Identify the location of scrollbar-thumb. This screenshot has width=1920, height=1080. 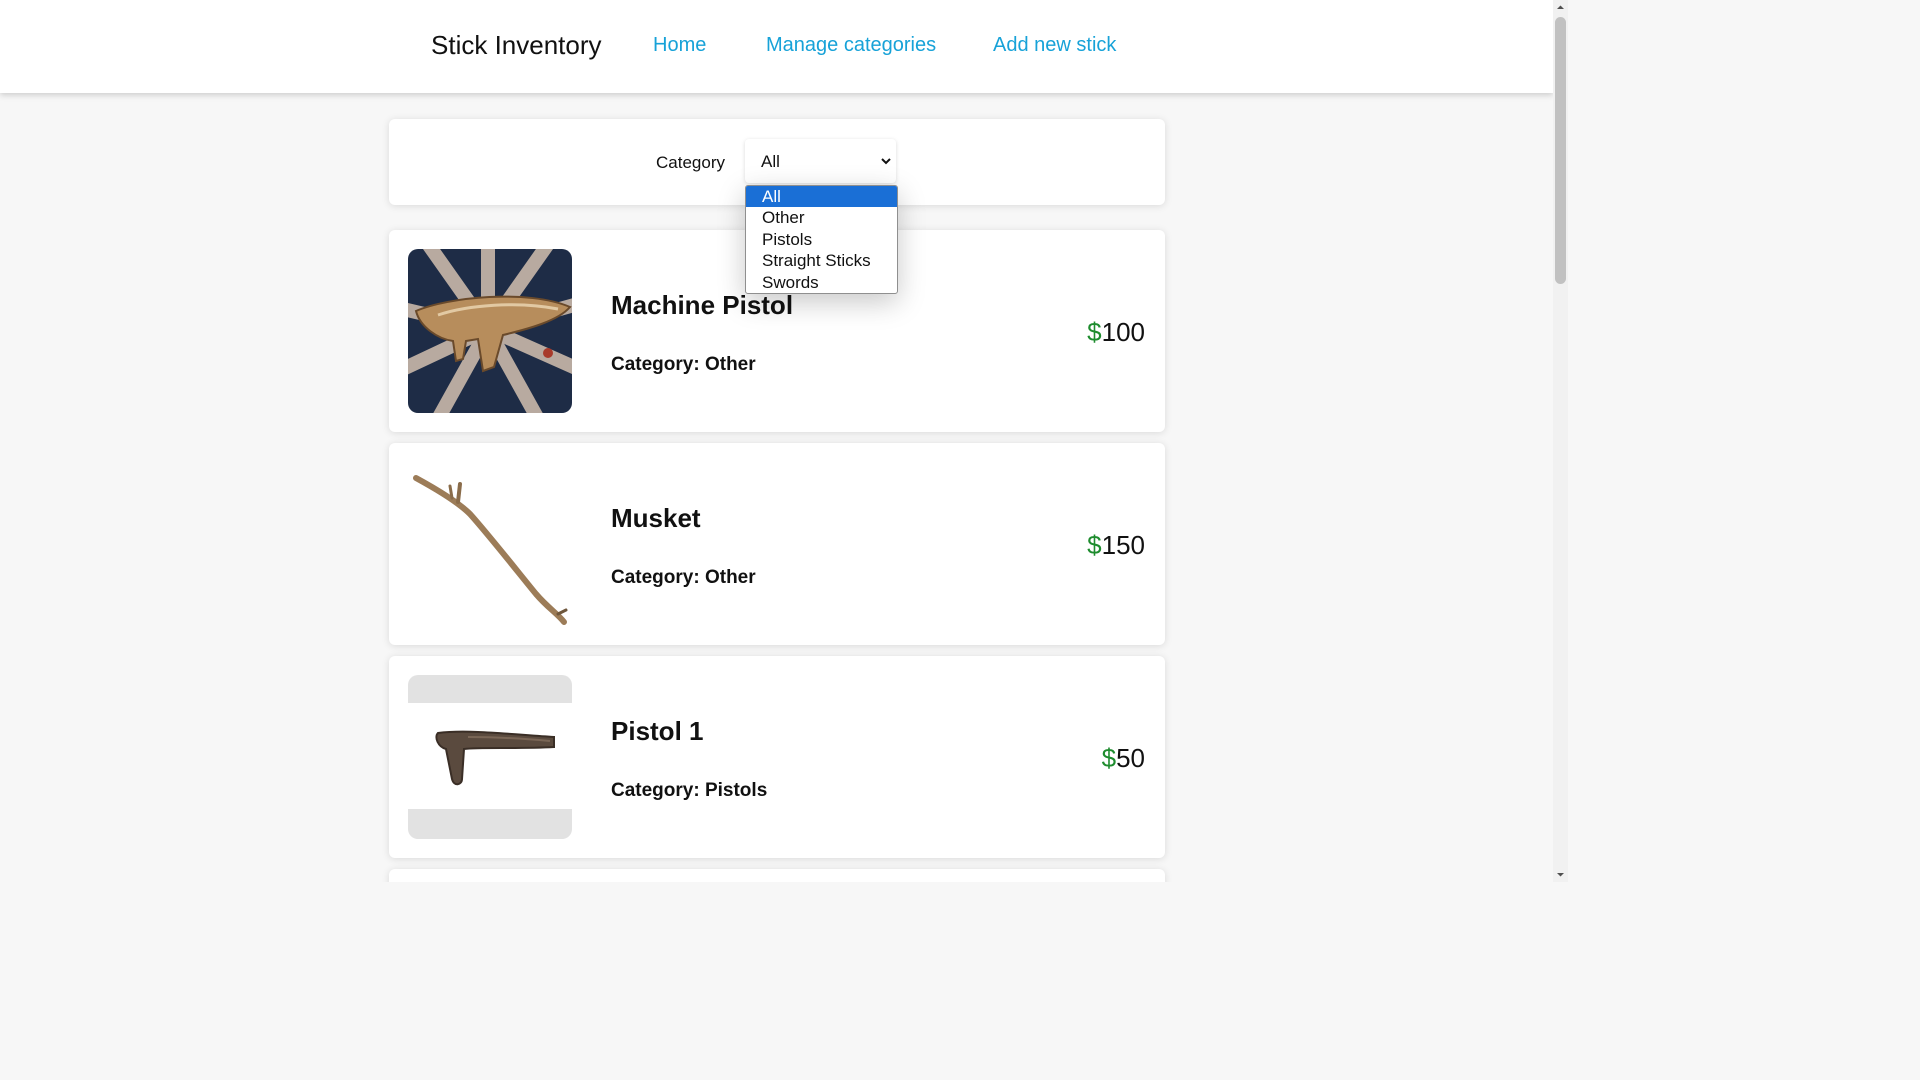
(1560, 150).